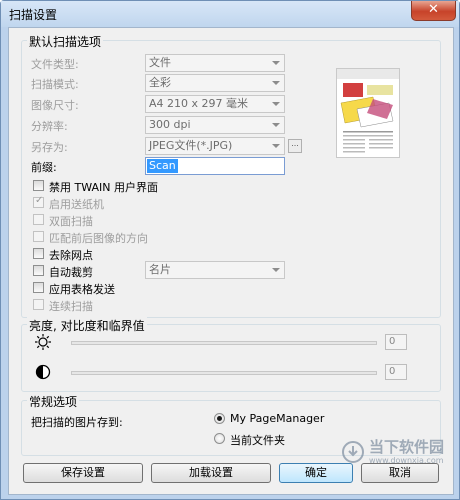 The height and width of the screenshot is (500, 460). I want to click on scan-mode-label: 扫描模式:, so click(55, 84).